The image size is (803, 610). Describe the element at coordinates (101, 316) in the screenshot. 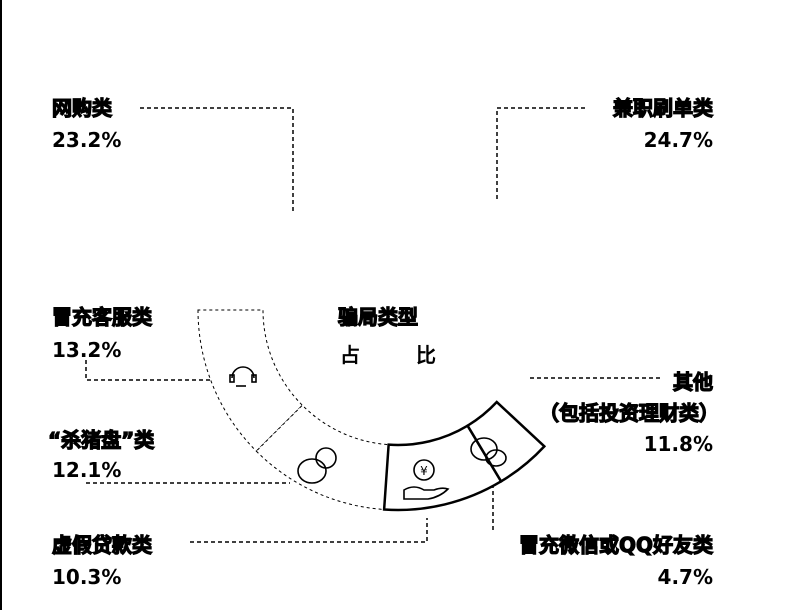

I see `label-customer-service: 冒充客服类` at that location.